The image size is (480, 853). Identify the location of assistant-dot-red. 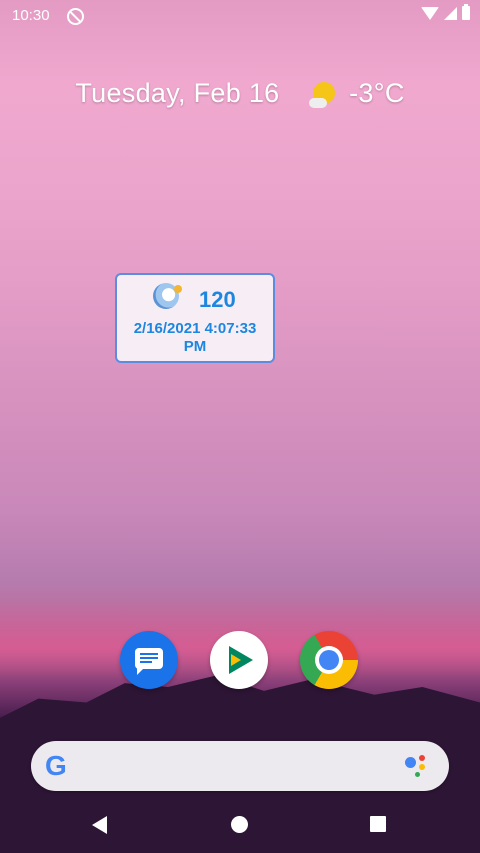
(422, 758).